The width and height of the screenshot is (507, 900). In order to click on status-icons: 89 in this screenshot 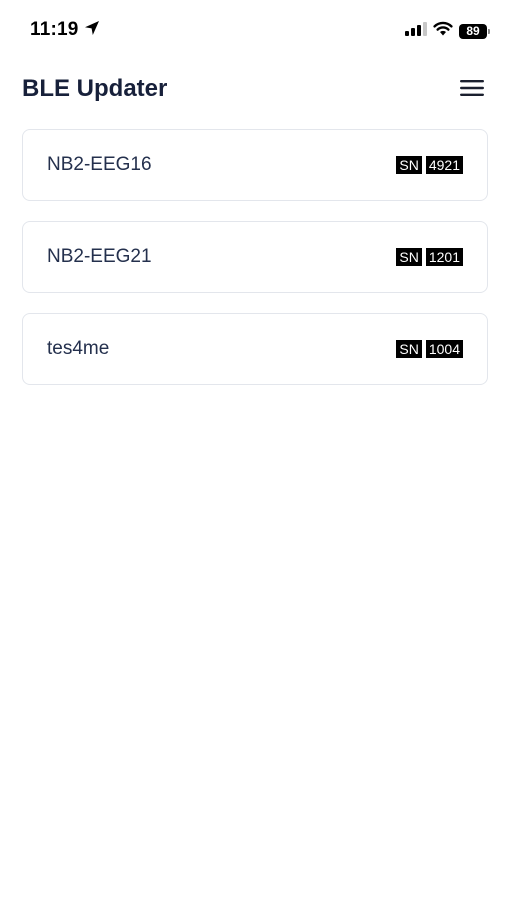, I will do `click(447, 31)`.